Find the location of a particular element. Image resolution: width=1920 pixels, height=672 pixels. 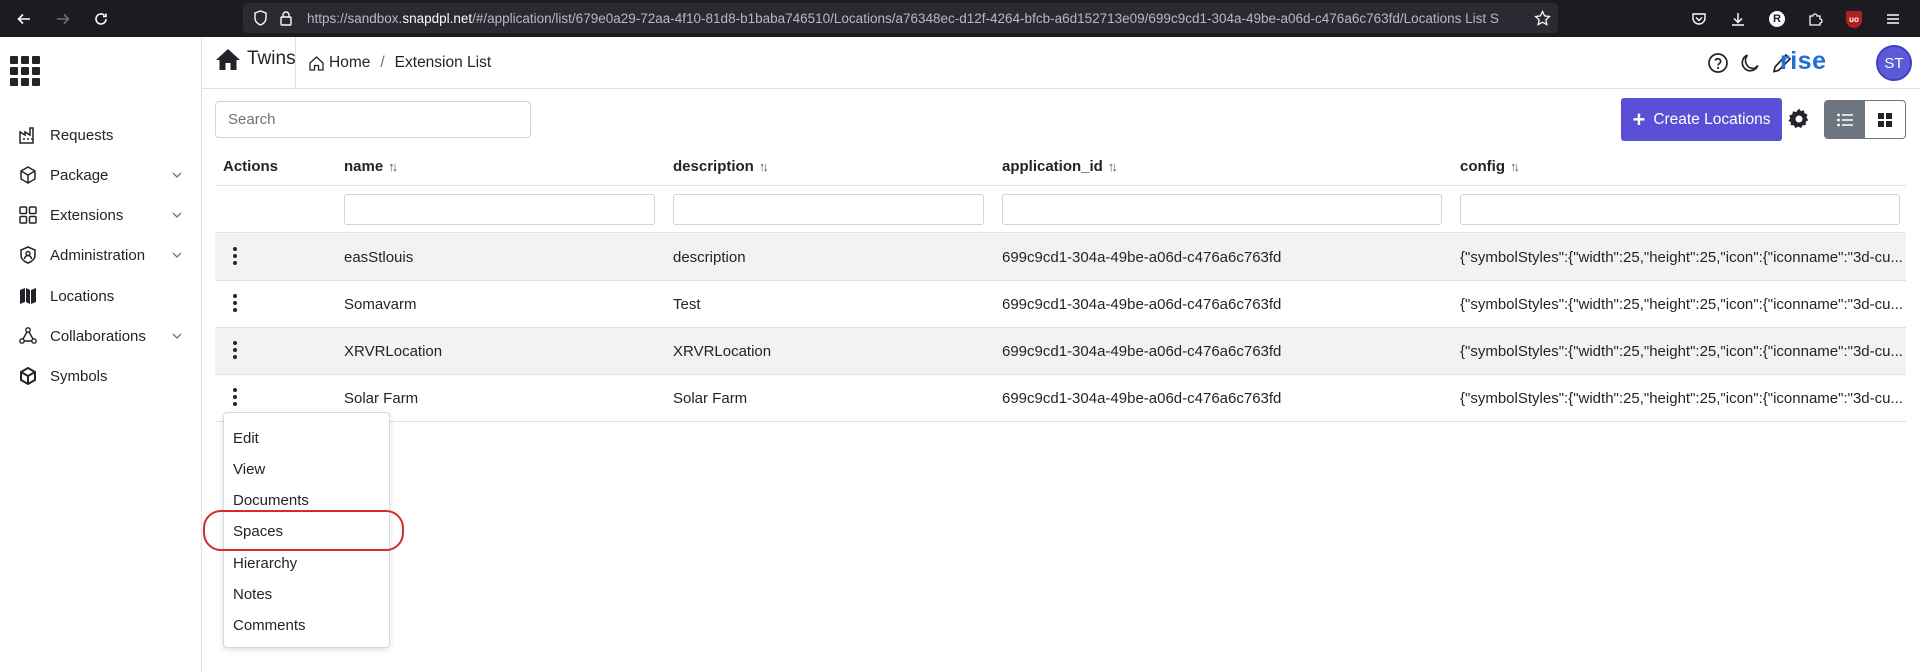

app-grid-icon is located at coordinates (25, 71).